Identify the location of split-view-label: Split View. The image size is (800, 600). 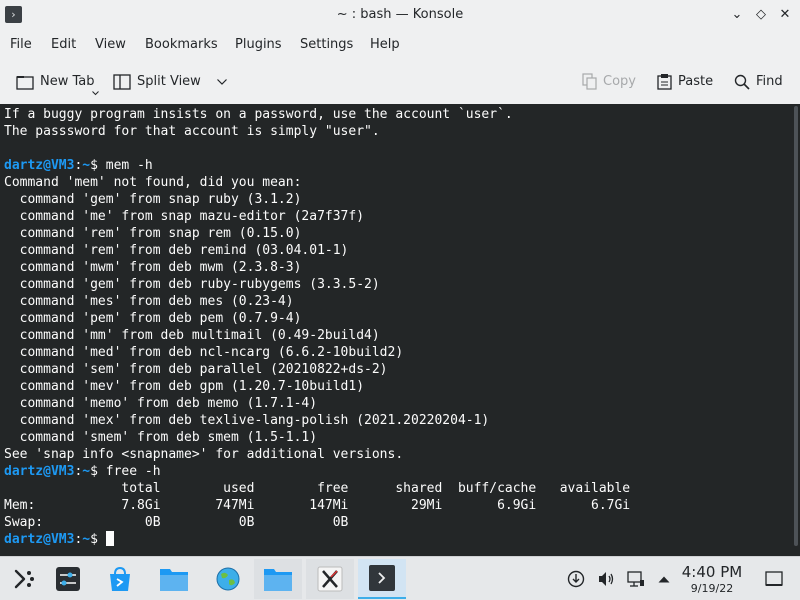
(169, 81).